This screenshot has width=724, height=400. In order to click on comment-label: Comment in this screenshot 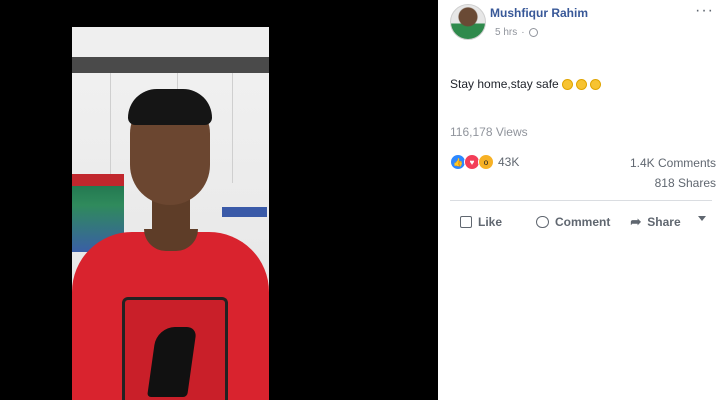, I will do `click(583, 222)`.